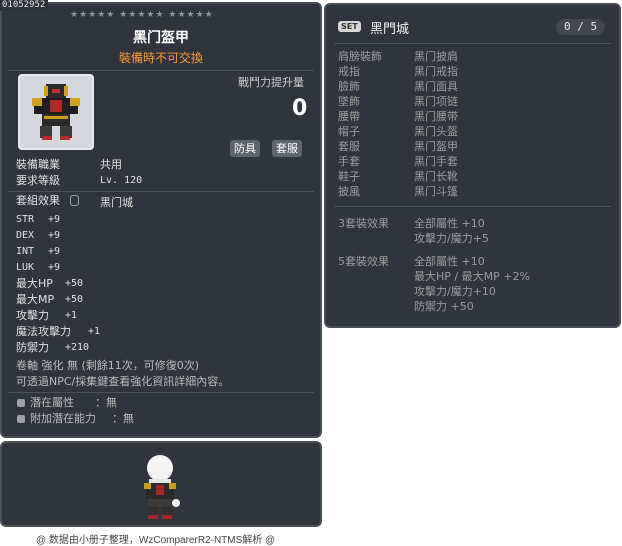 This screenshot has width=622, height=546. Describe the element at coordinates (38, 164) in the screenshot. I see `job-label: 裝備職業` at that location.